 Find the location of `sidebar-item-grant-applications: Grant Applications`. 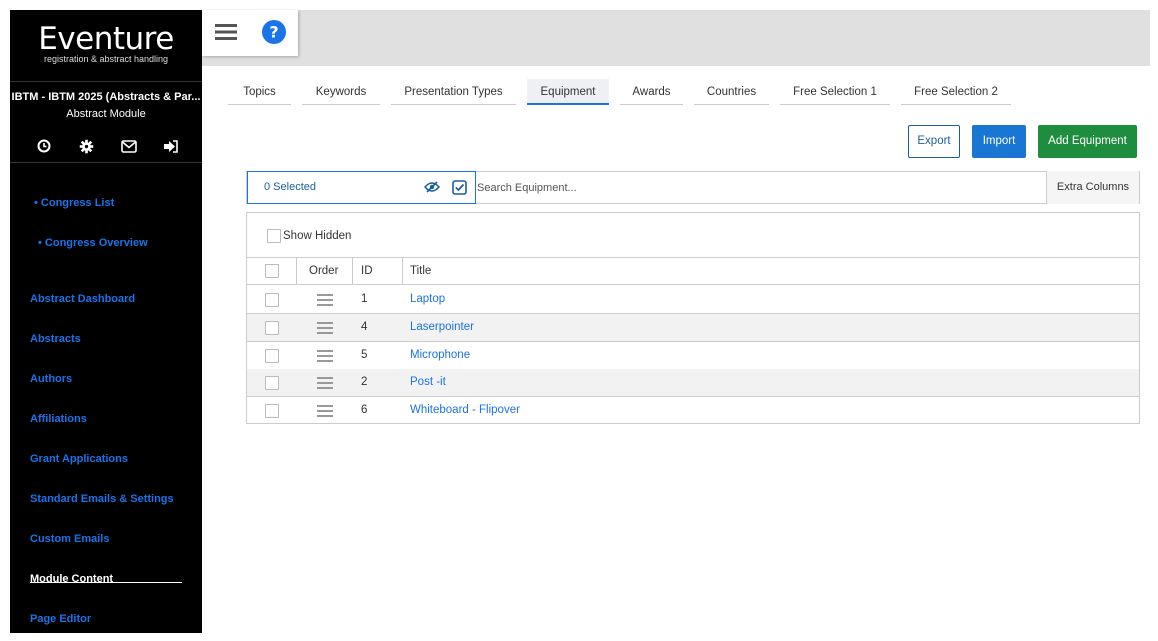

sidebar-item-grant-applications: Grant Applications is located at coordinates (79, 459).